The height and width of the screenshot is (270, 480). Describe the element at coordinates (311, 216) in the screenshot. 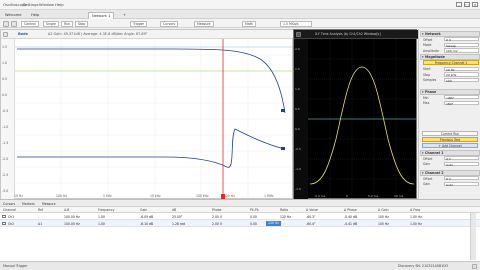

I see `table-cell: -60.3°` at that location.